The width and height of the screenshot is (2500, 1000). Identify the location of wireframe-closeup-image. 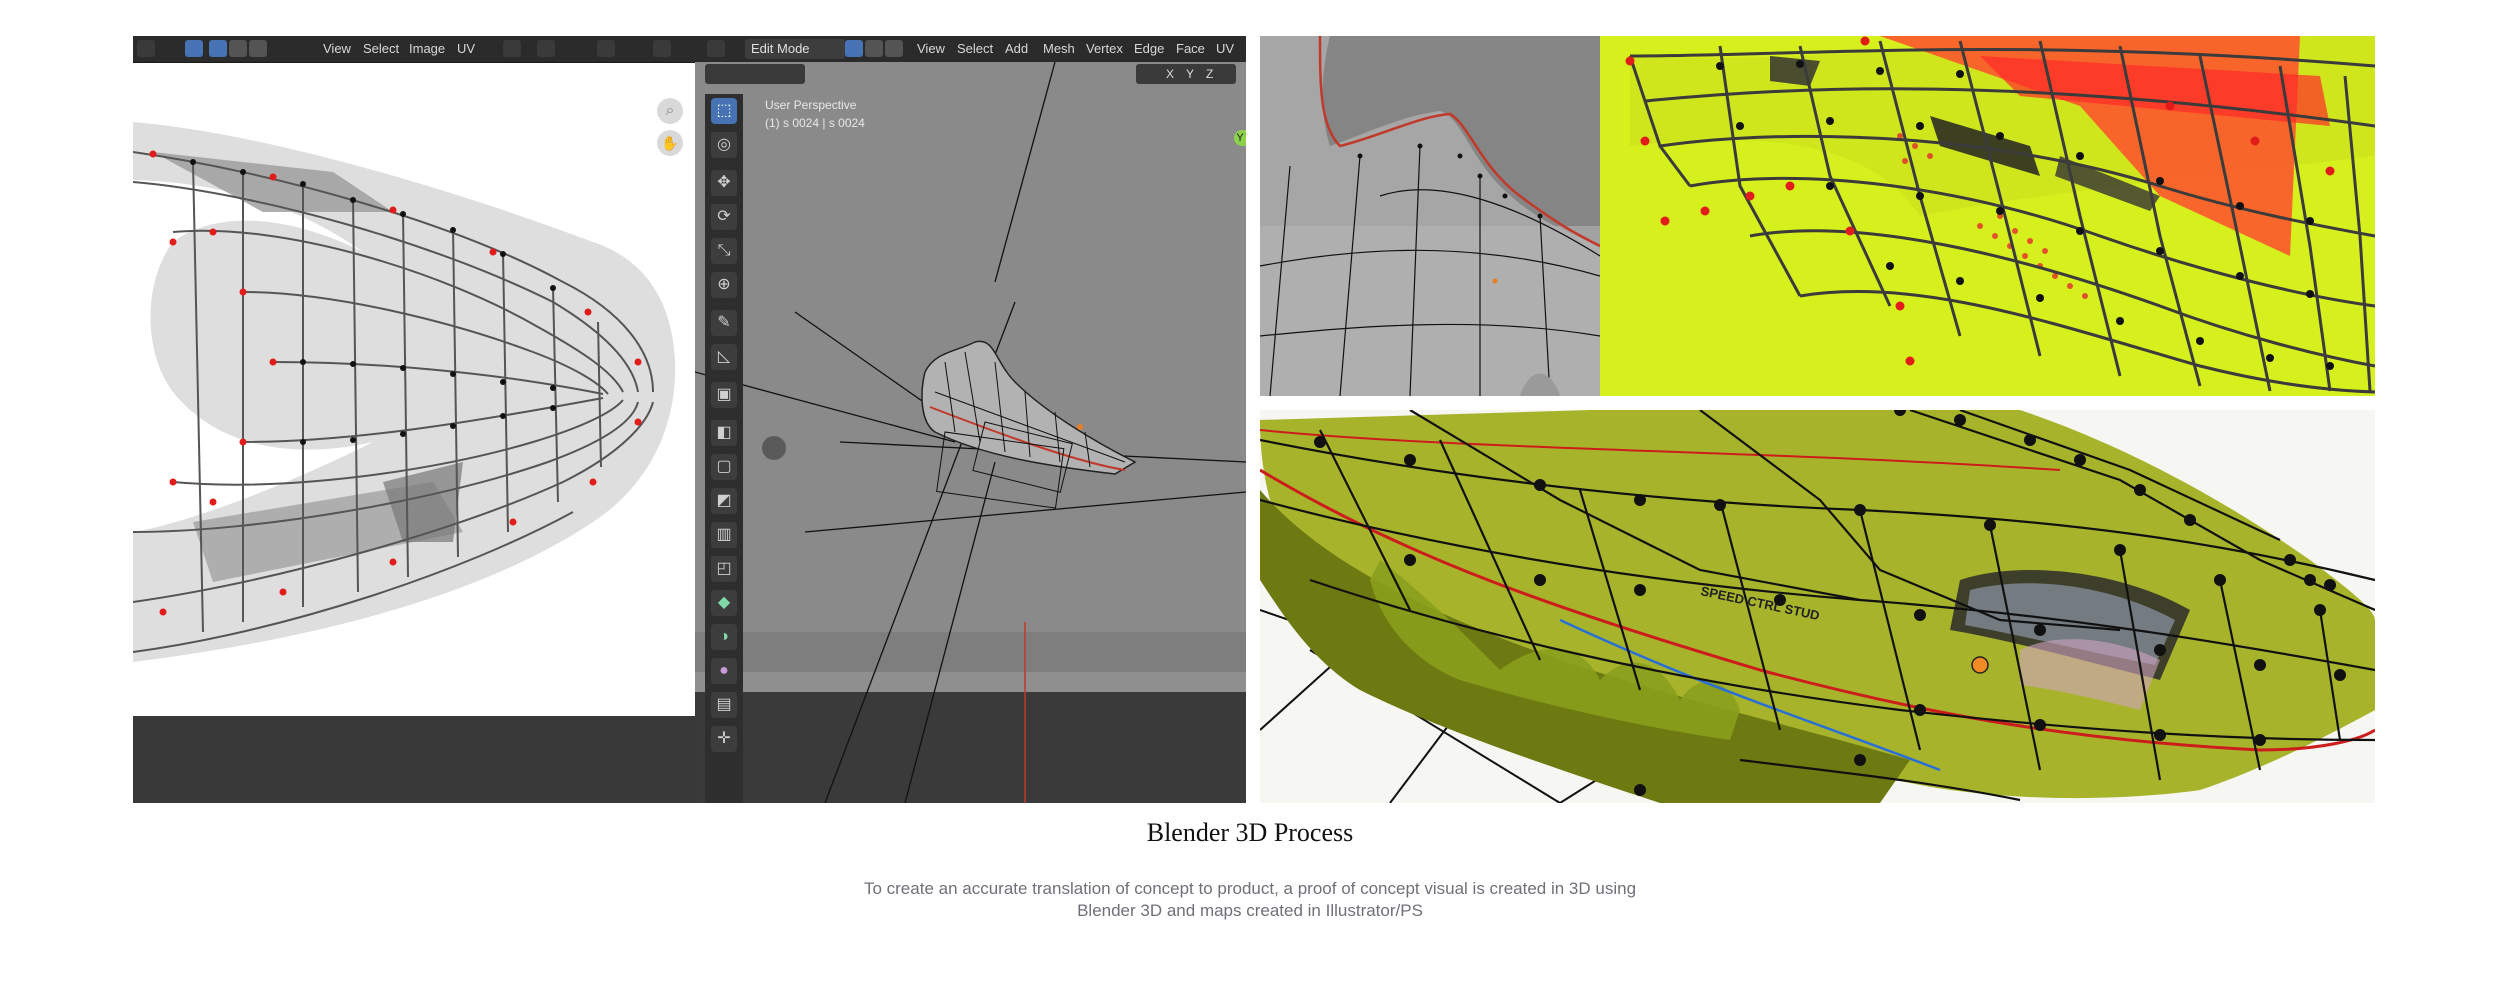
(1430, 216).